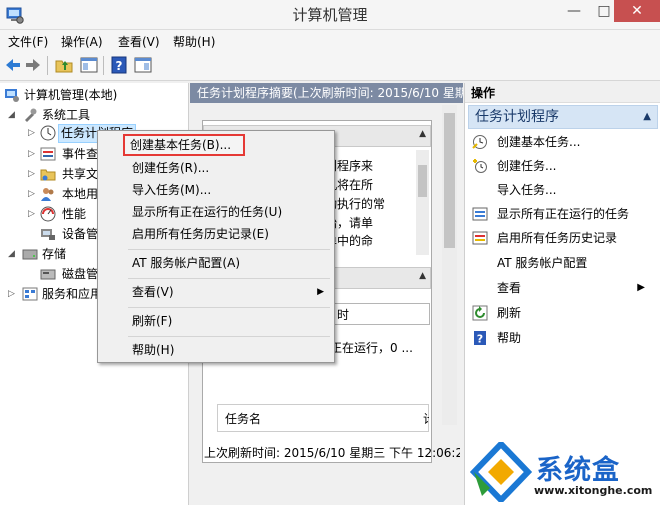 This screenshot has width=660, height=505. Describe the element at coordinates (216, 234) in the screenshot. I see `menu-enable-history: 启用所有任务历史记录(E)` at that location.